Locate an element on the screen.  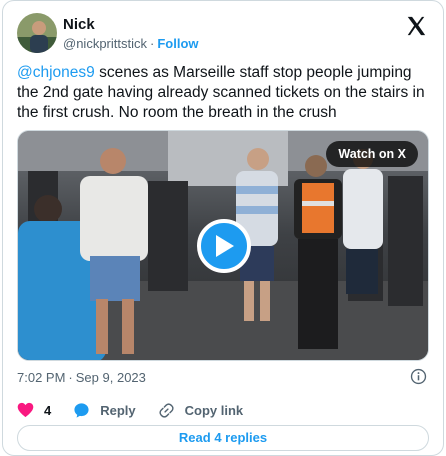
play-icon is located at coordinates (225, 246).